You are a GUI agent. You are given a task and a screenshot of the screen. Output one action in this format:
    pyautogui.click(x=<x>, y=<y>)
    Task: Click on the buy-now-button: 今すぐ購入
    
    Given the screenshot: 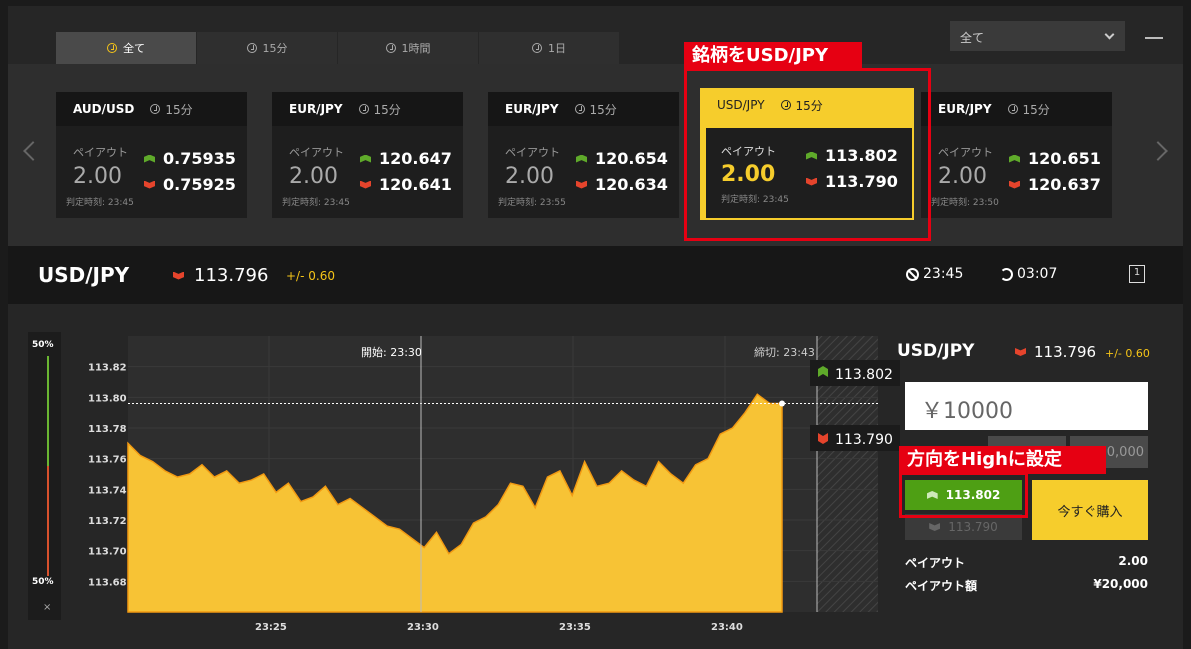 What is the action you would take?
    pyautogui.click(x=1090, y=510)
    